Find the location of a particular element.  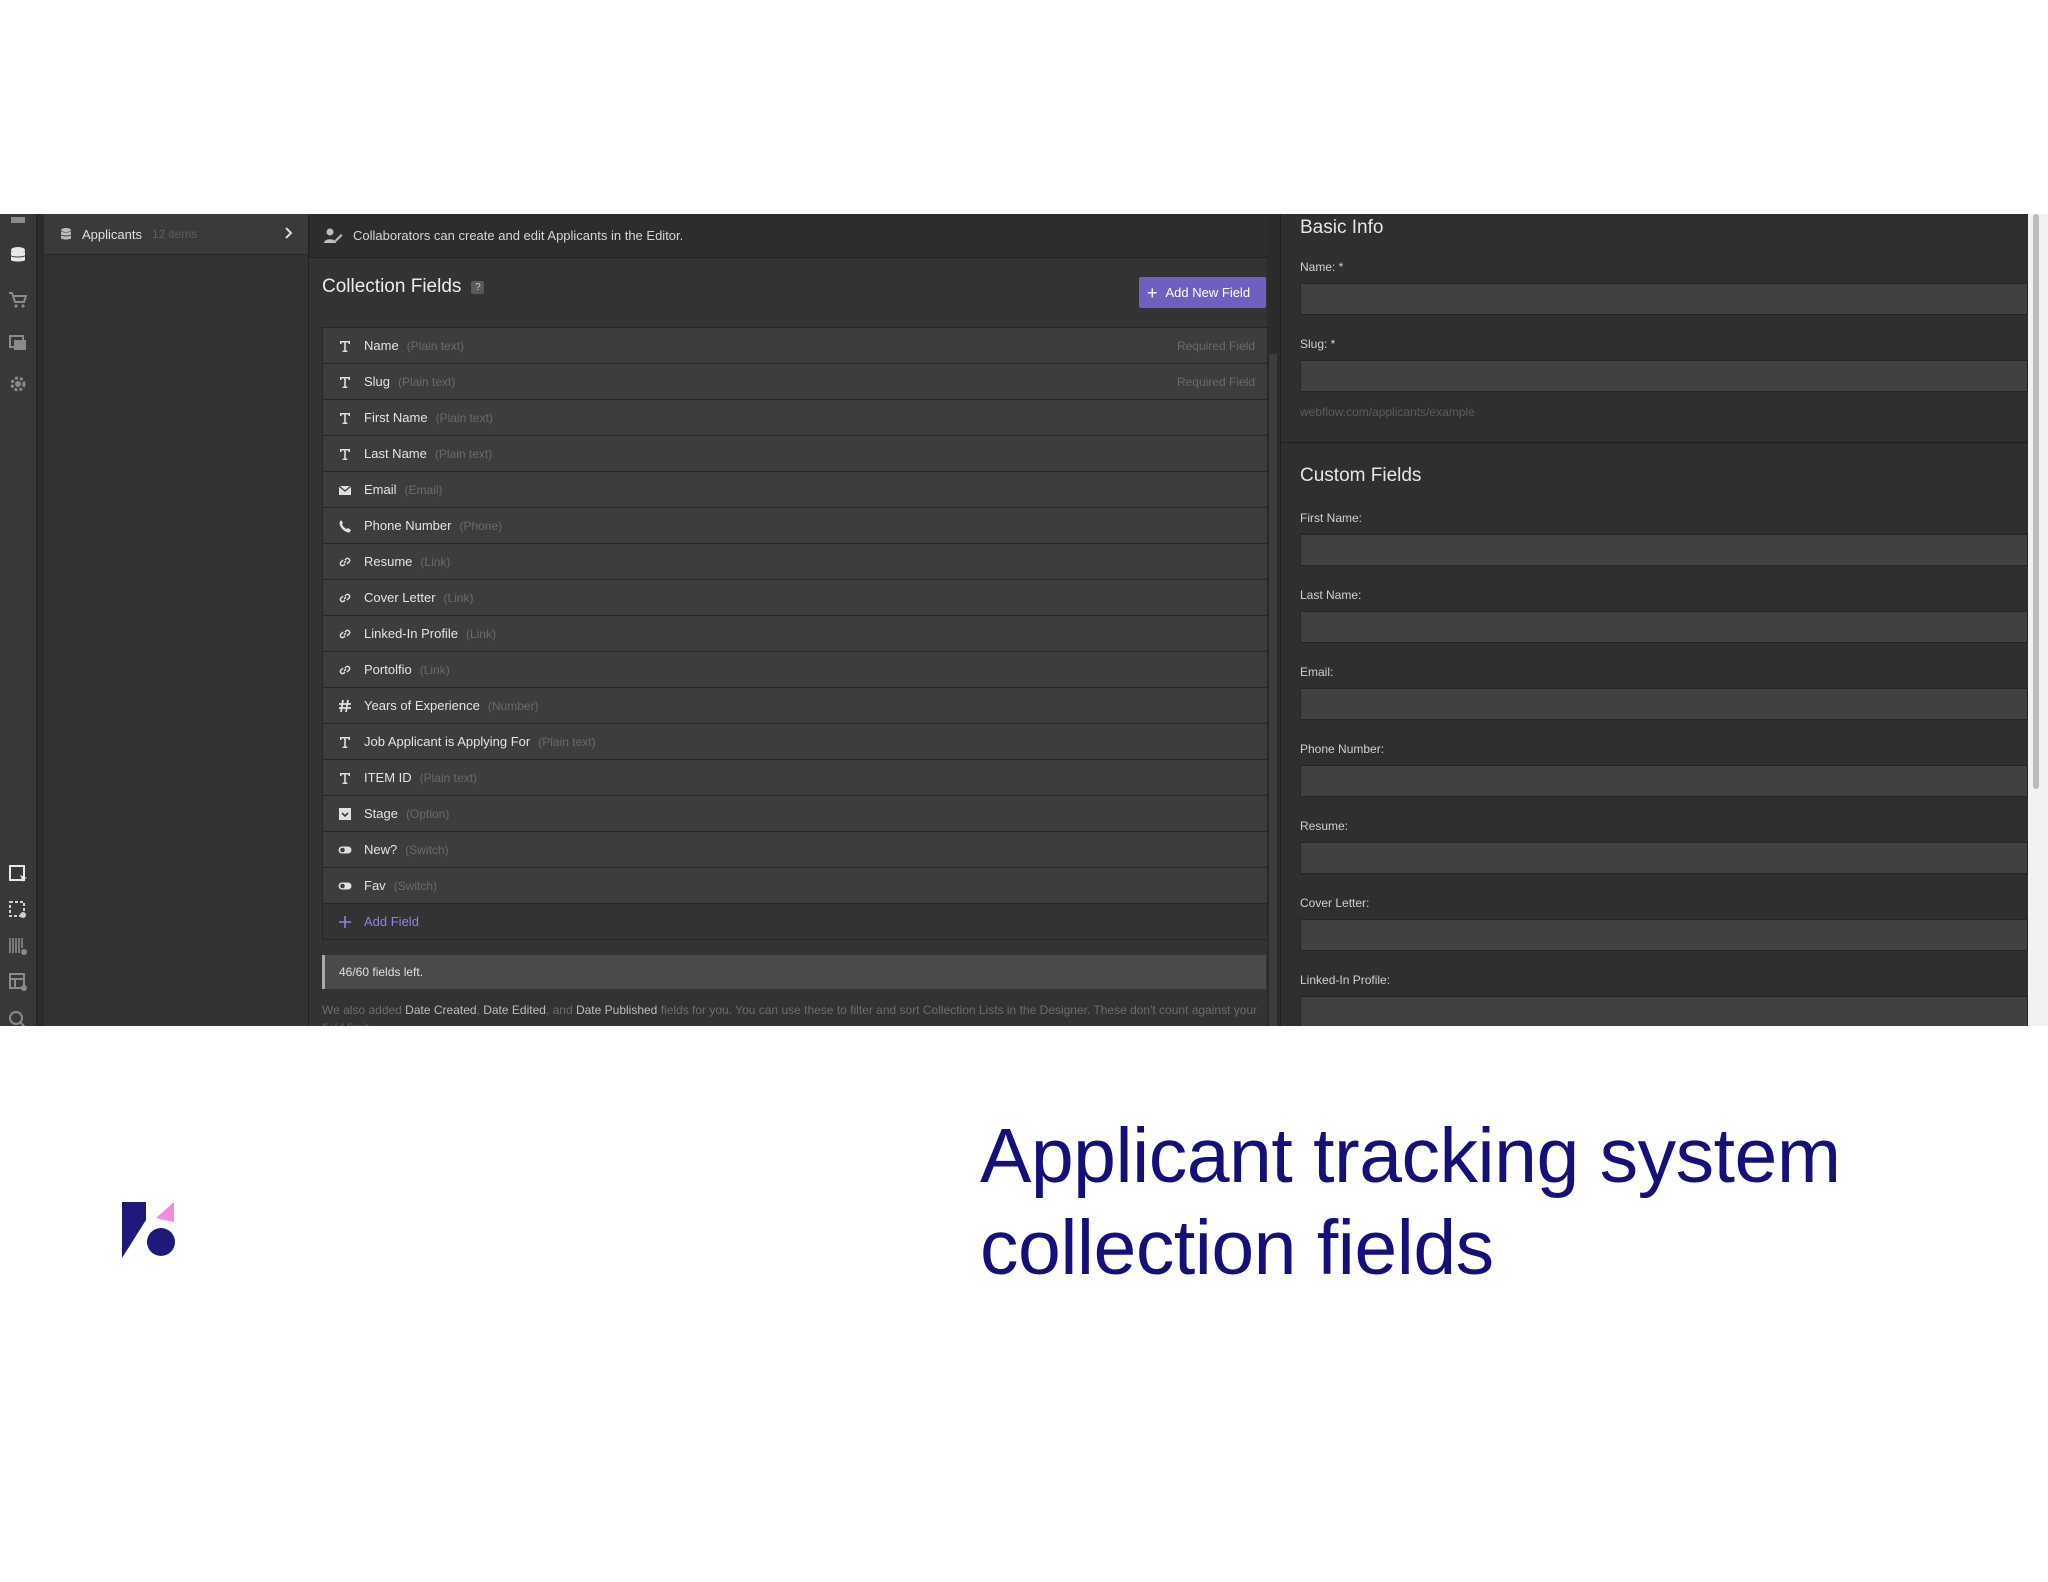

caption-line-1: Applicant tracking system is located at coordinates (1410, 1156).